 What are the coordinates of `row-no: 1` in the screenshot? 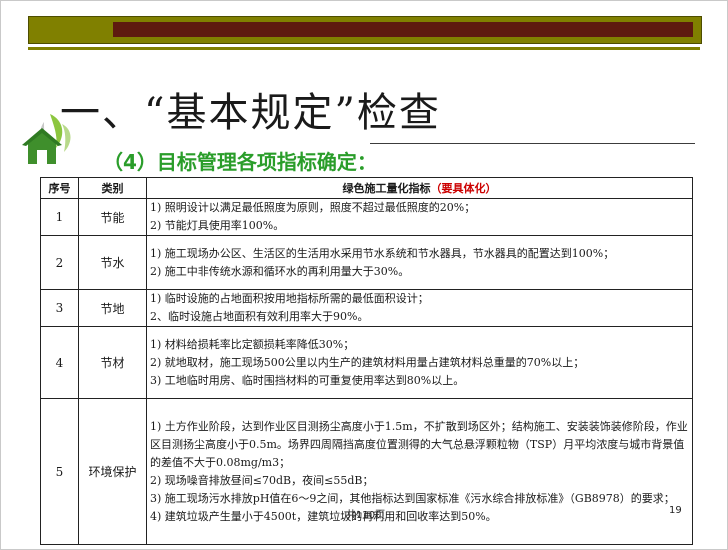 It's located at (59, 217).